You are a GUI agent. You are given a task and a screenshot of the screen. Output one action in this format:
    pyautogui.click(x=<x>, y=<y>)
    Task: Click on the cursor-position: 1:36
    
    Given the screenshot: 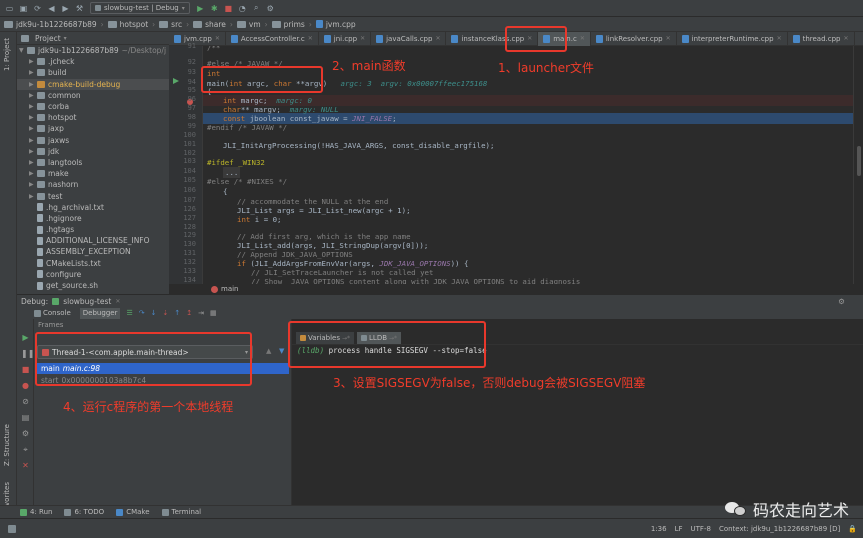 What is the action you would take?
    pyautogui.click(x=659, y=529)
    